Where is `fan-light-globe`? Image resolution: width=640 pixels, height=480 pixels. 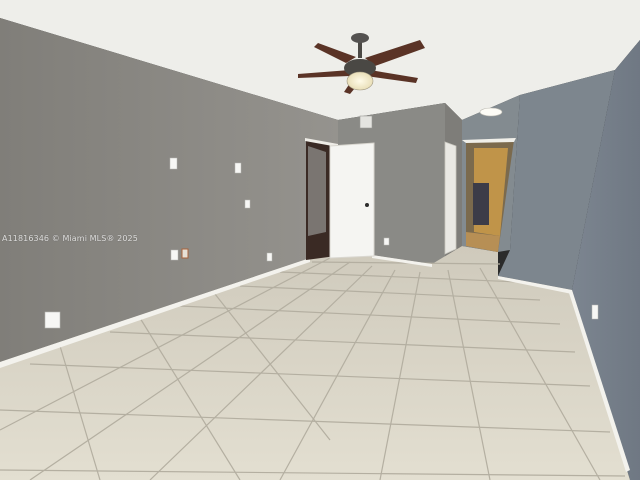 fan-light-globe is located at coordinates (360, 81).